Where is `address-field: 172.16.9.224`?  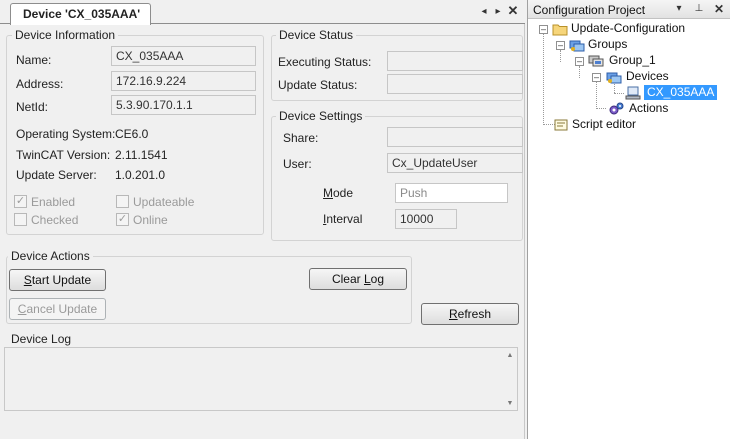
address-field: 172.16.9.224 is located at coordinates (183, 81).